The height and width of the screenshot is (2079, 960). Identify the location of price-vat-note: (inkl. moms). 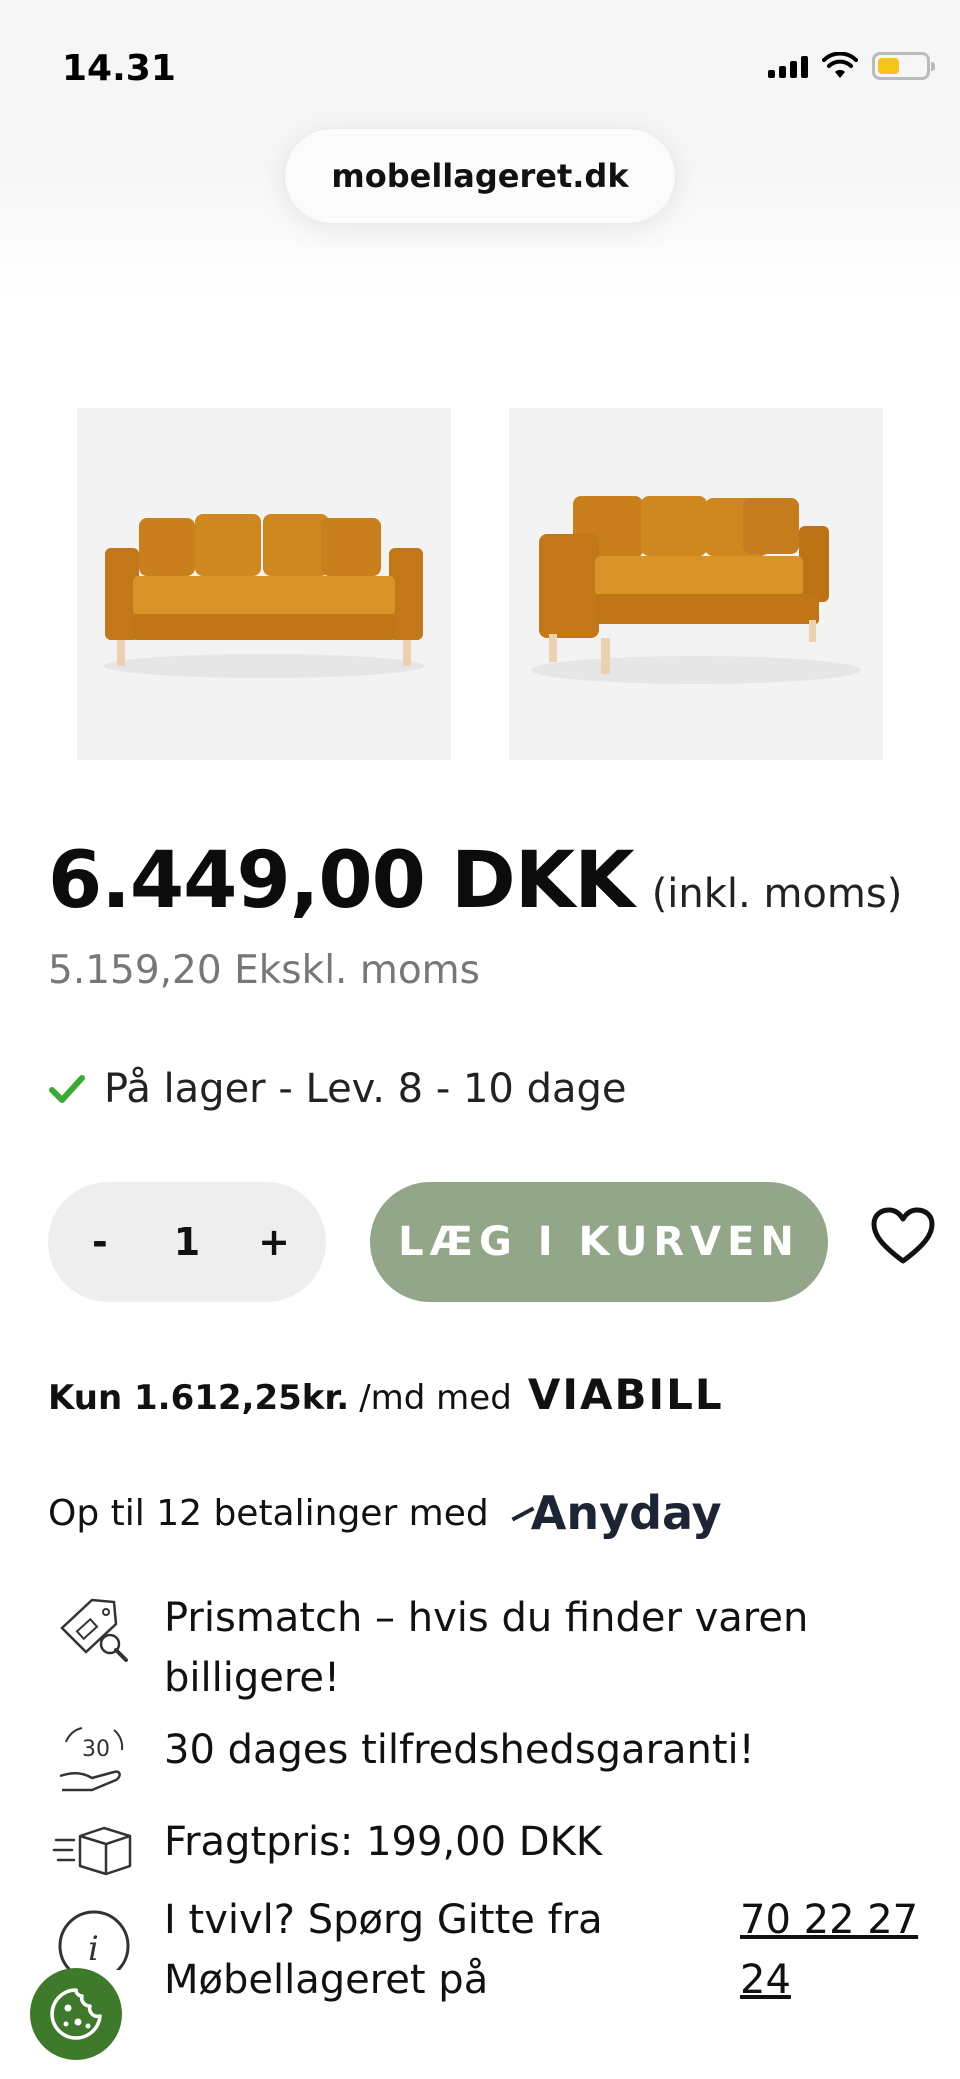
(777, 894).